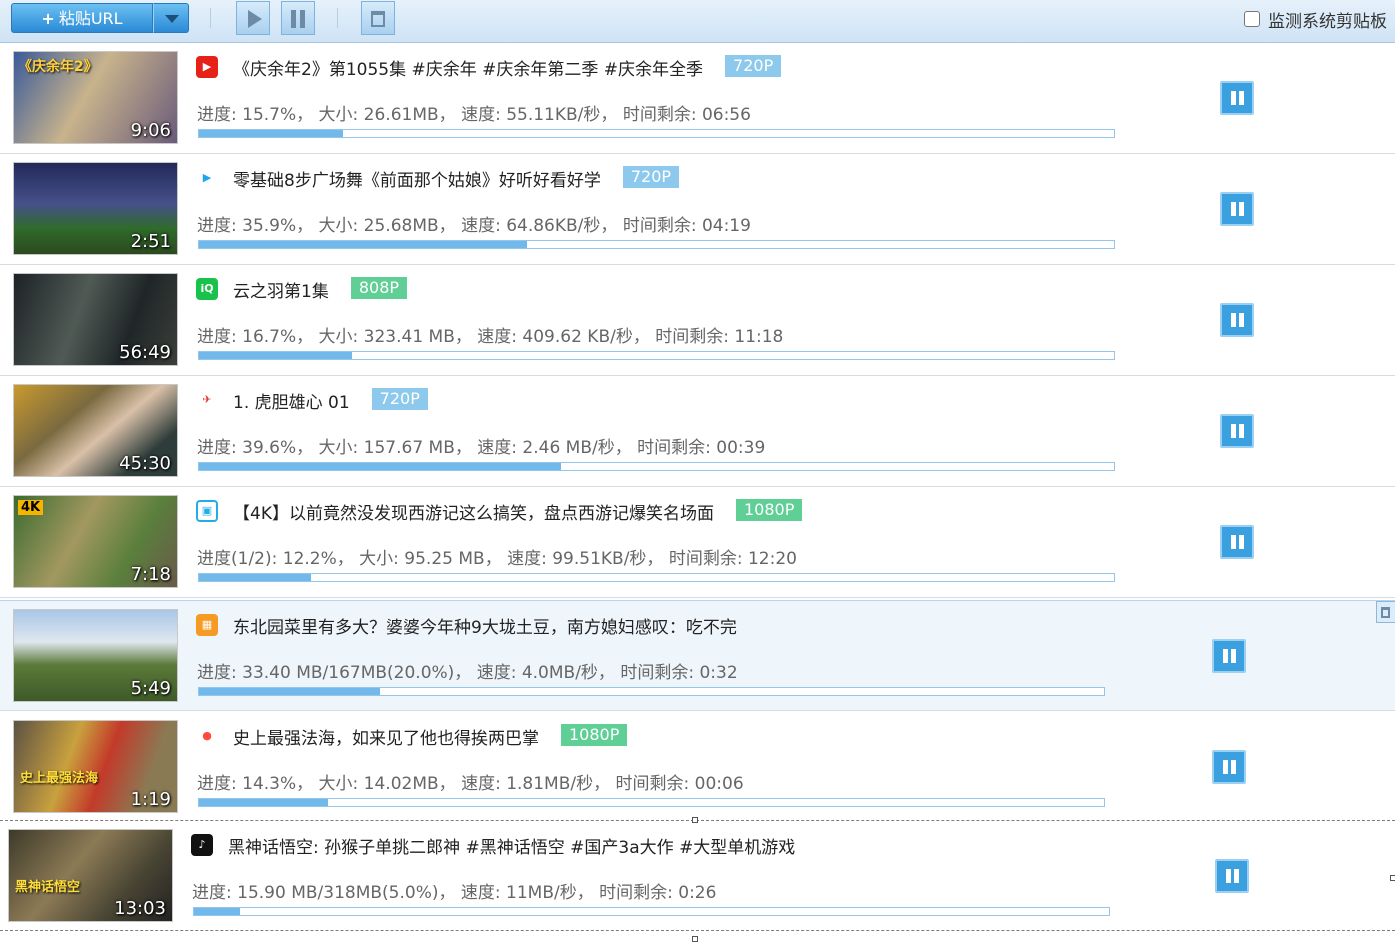 The width and height of the screenshot is (1395, 942). What do you see at coordinates (207, 511) in the screenshot?
I see `bilibili-icon: ▣` at bounding box center [207, 511].